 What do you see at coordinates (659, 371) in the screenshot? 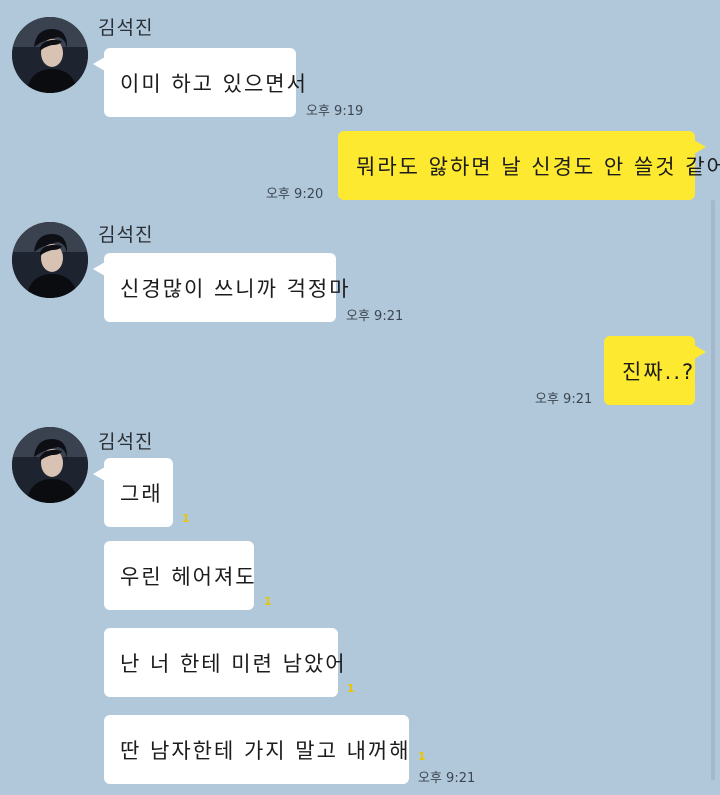
I see `message-text: 진짜..?` at bounding box center [659, 371].